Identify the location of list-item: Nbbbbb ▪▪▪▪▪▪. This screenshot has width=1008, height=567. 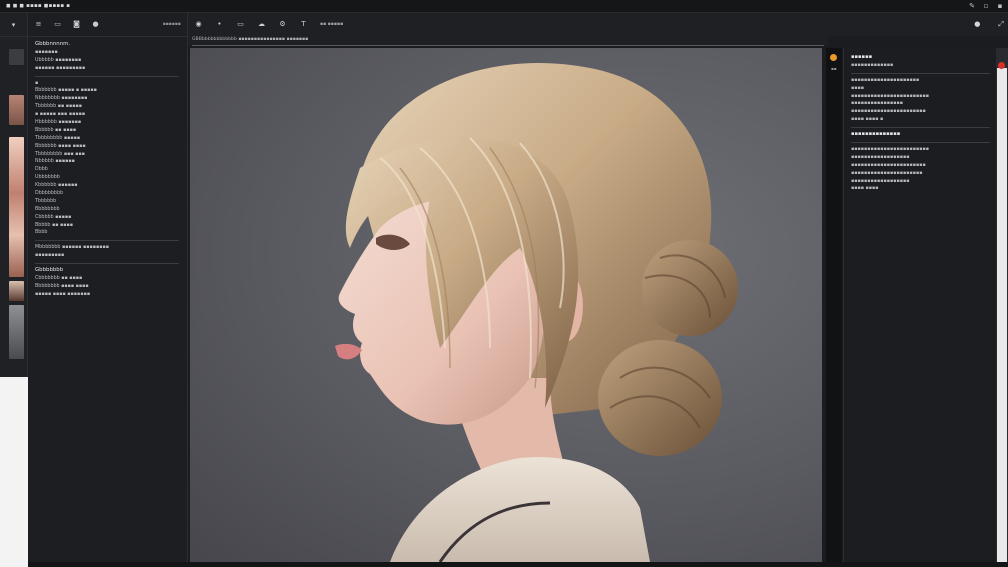
(111, 162).